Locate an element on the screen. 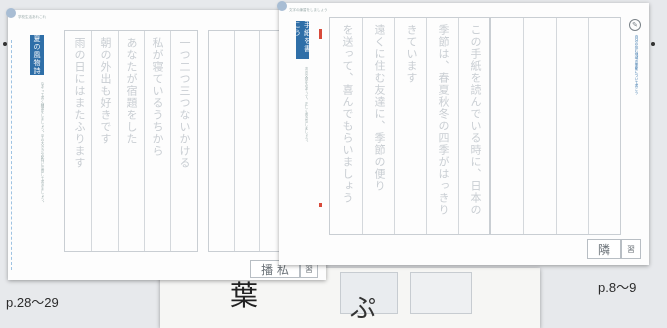 The height and width of the screenshot is (328, 667). section-tab: 手紙を書こう is located at coordinates (303, 40).